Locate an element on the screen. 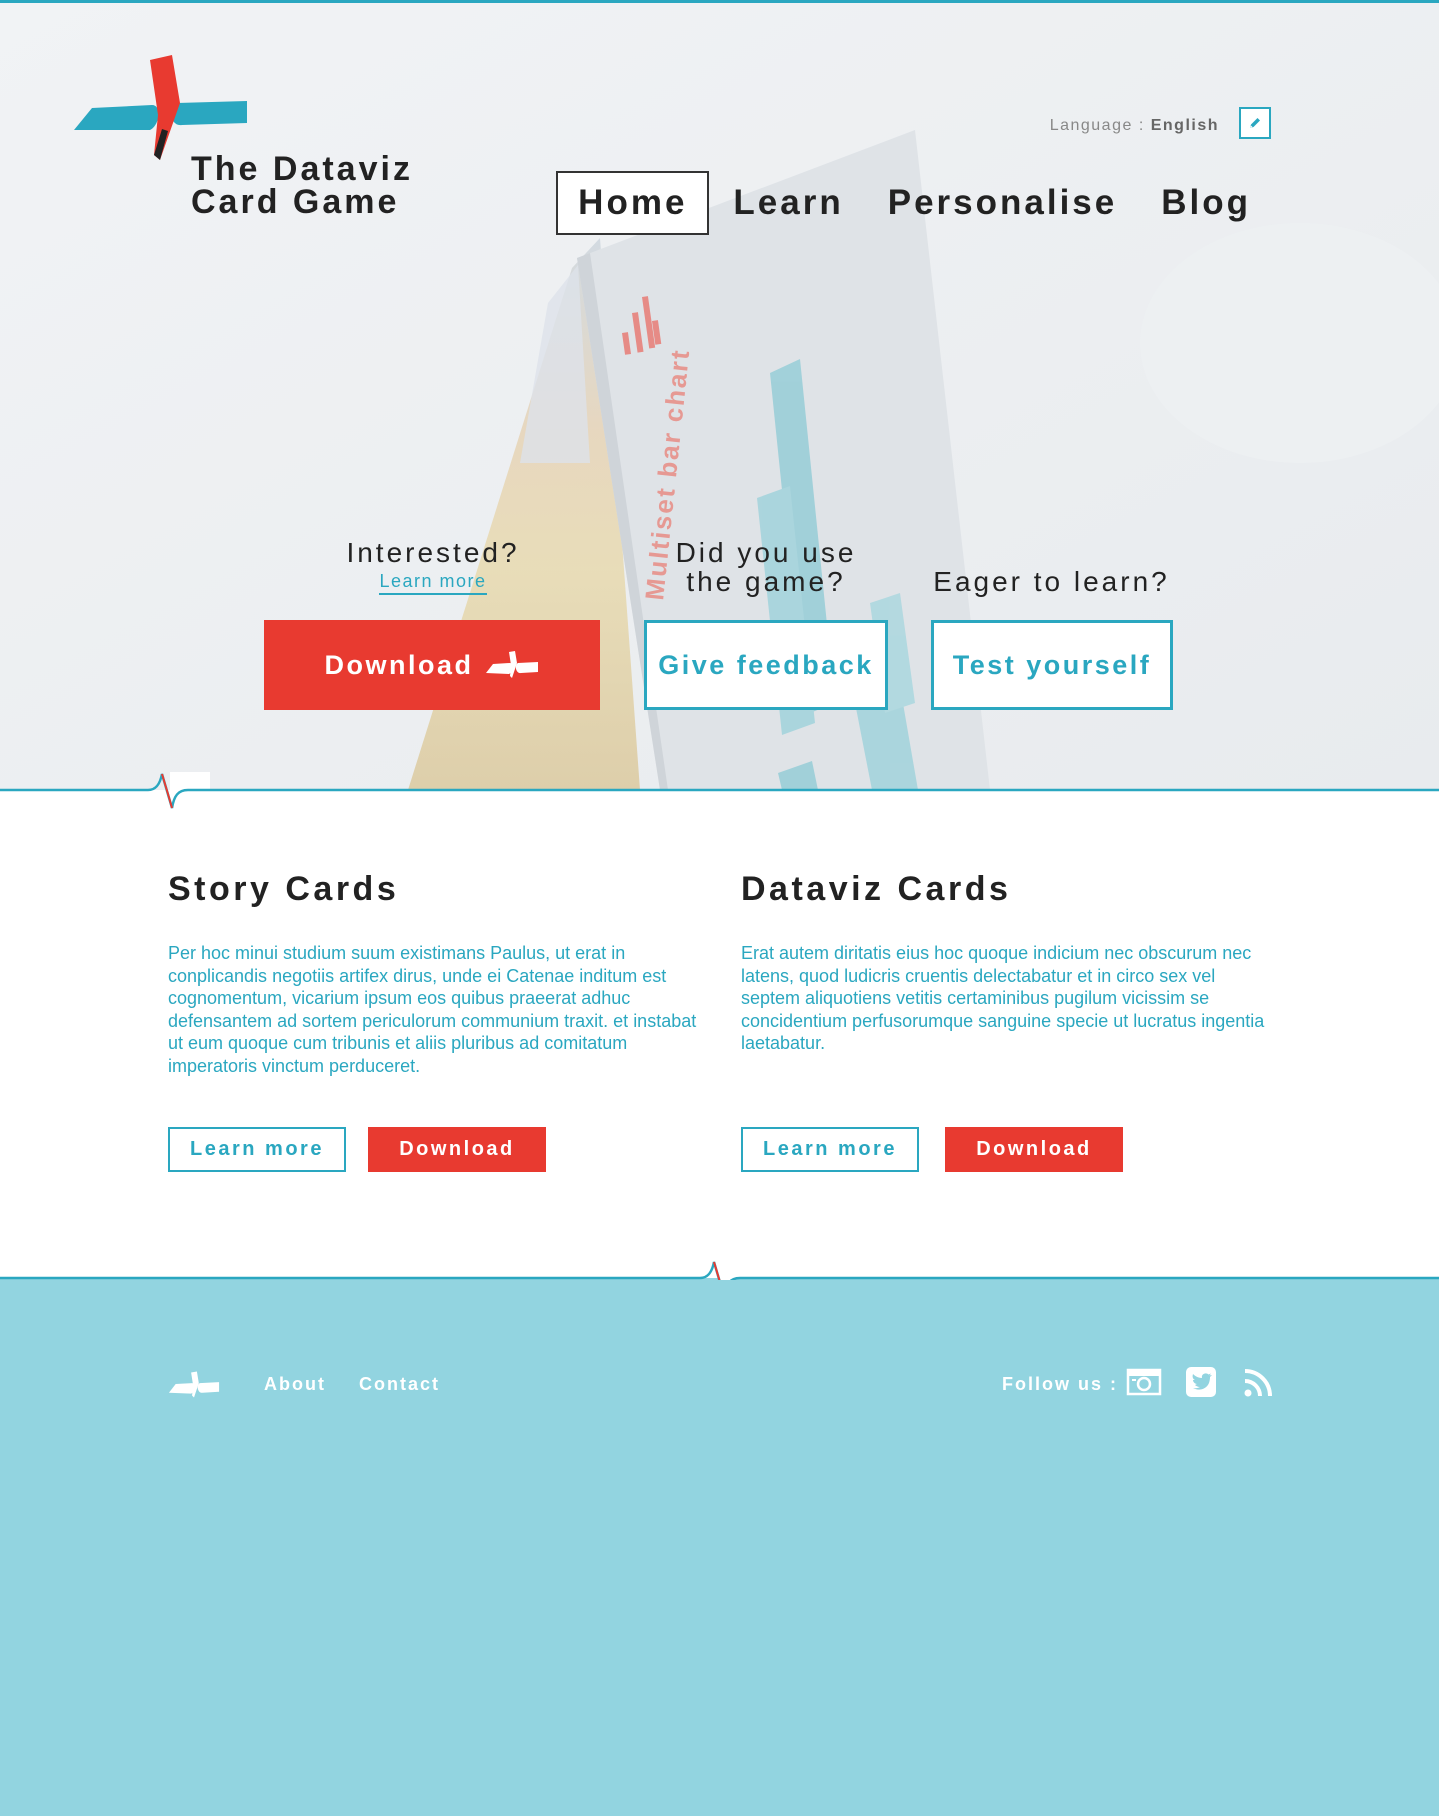  language-edit-button is located at coordinates (1255, 123).